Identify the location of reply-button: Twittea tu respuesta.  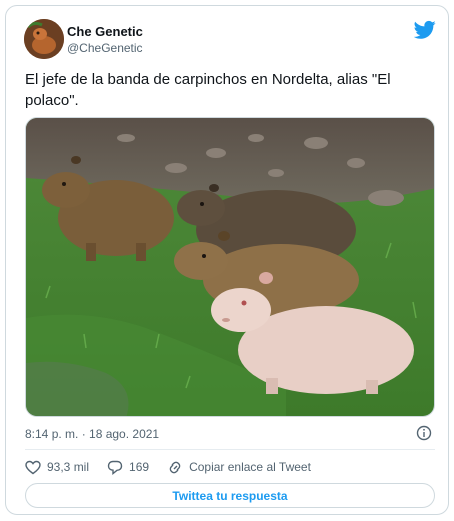
(230, 495).